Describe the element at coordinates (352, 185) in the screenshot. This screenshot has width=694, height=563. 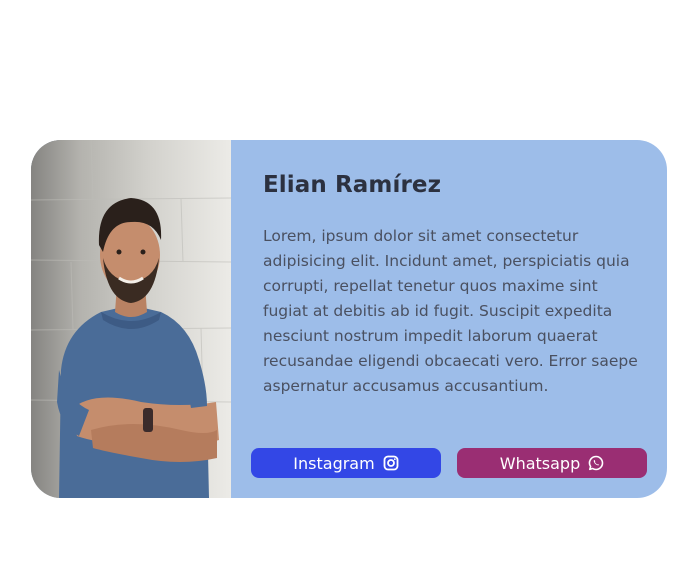
I see `profile-name: Elian Ramírez` at that location.